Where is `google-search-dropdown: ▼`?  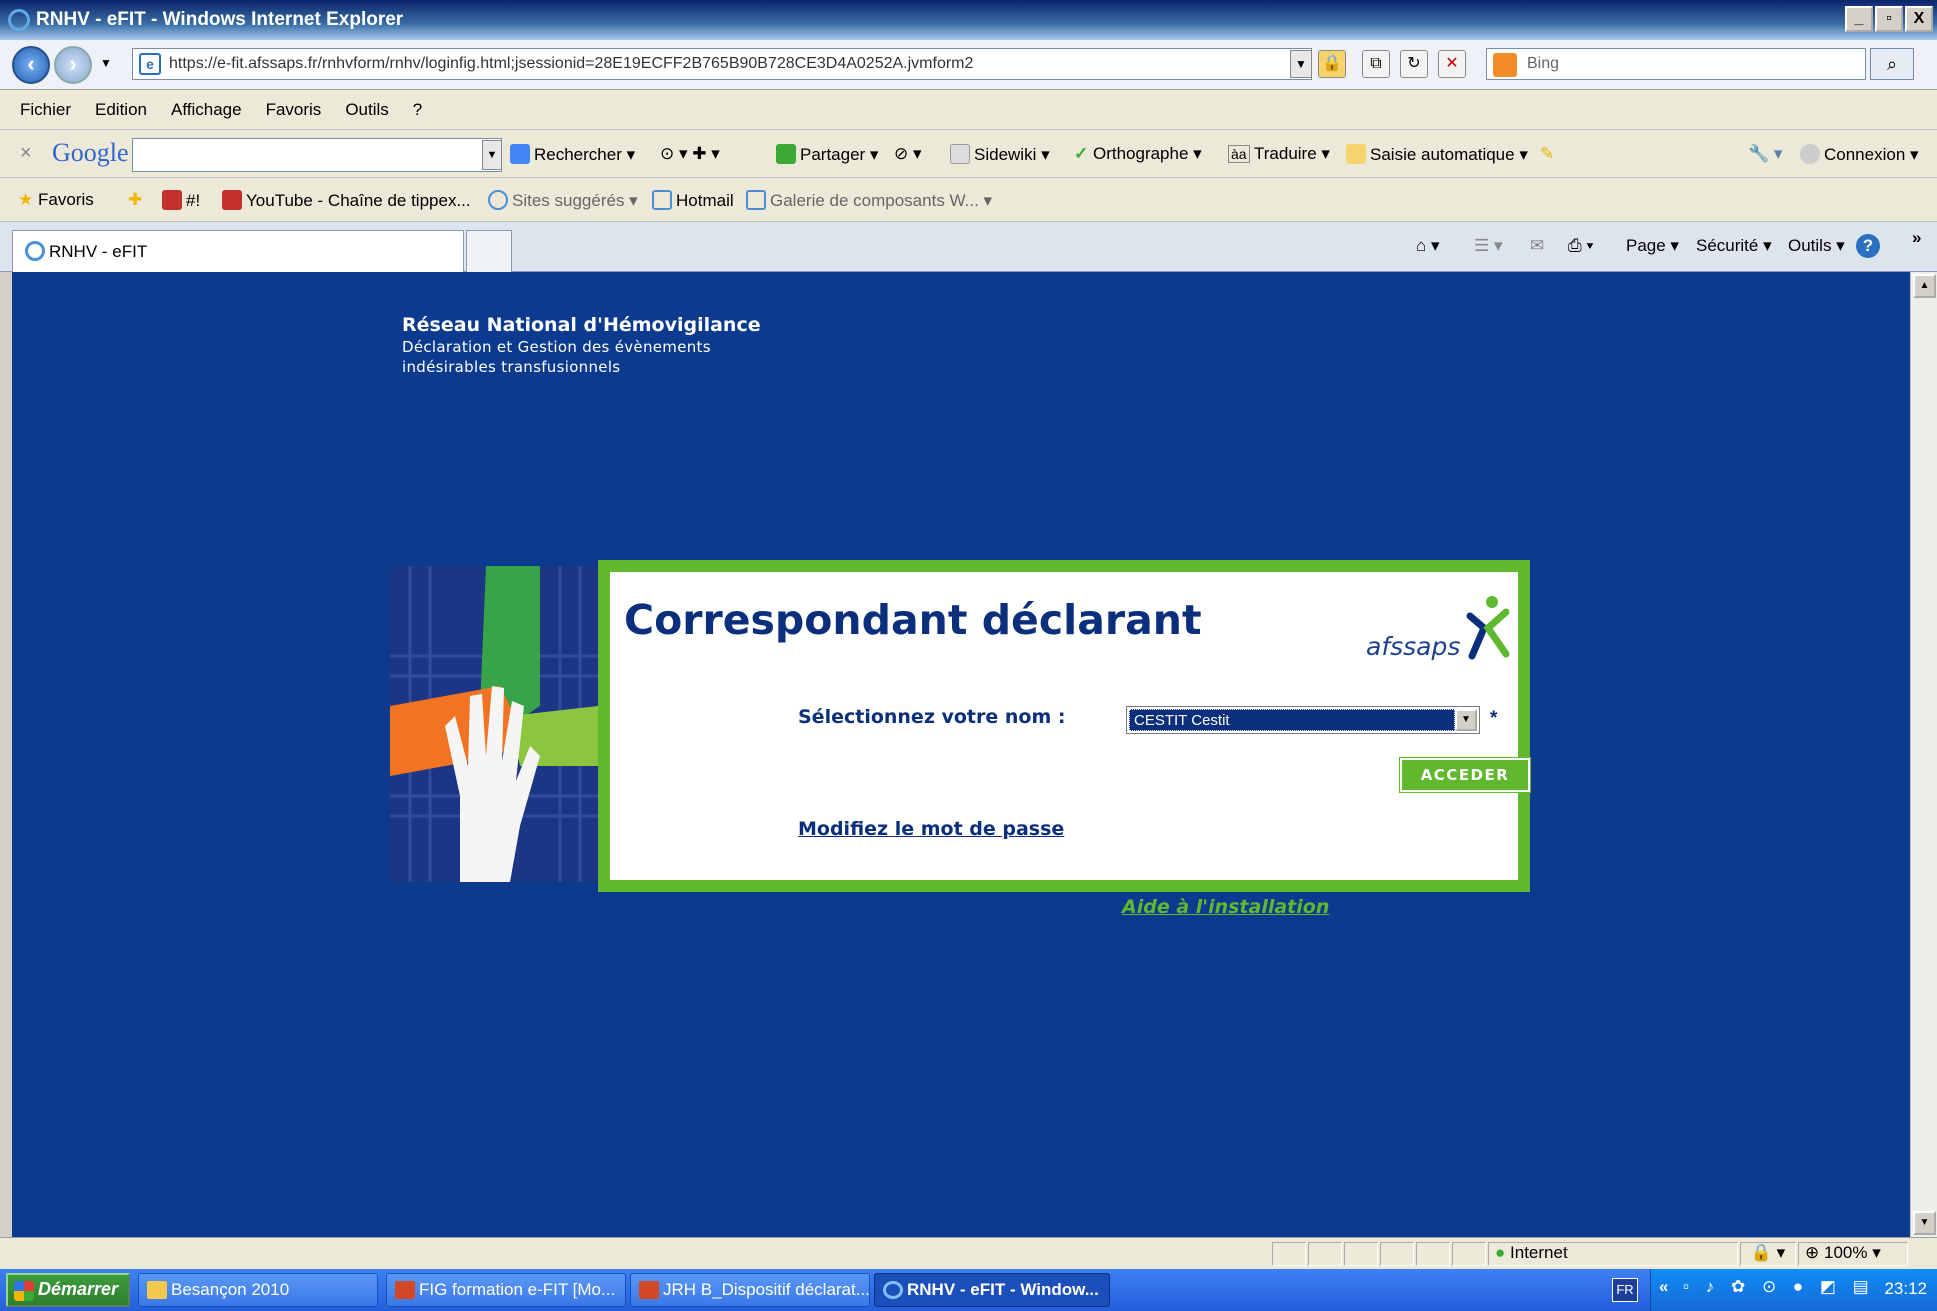 google-search-dropdown: ▼ is located at coordinates (492, 155).